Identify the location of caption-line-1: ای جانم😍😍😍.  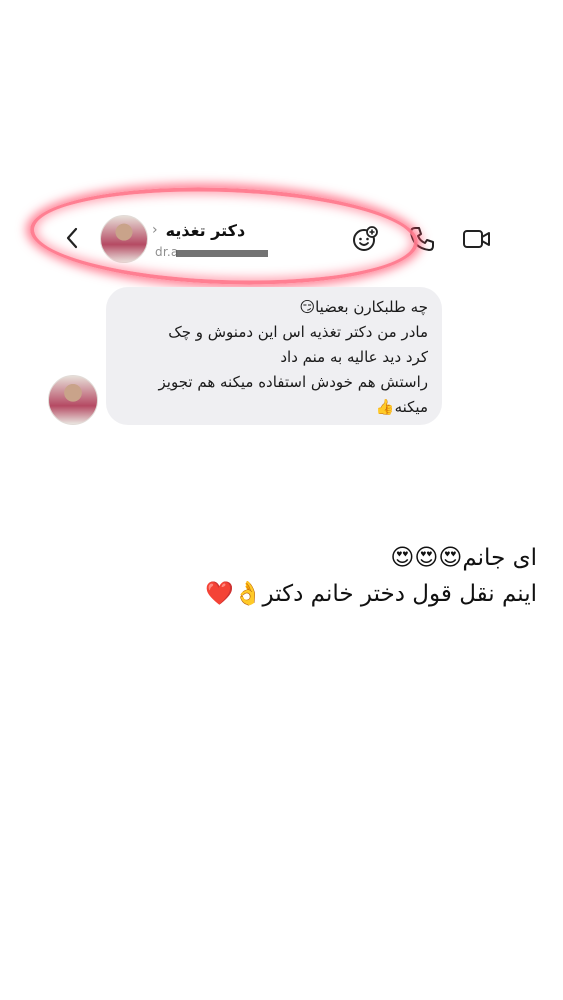
(463, 558).